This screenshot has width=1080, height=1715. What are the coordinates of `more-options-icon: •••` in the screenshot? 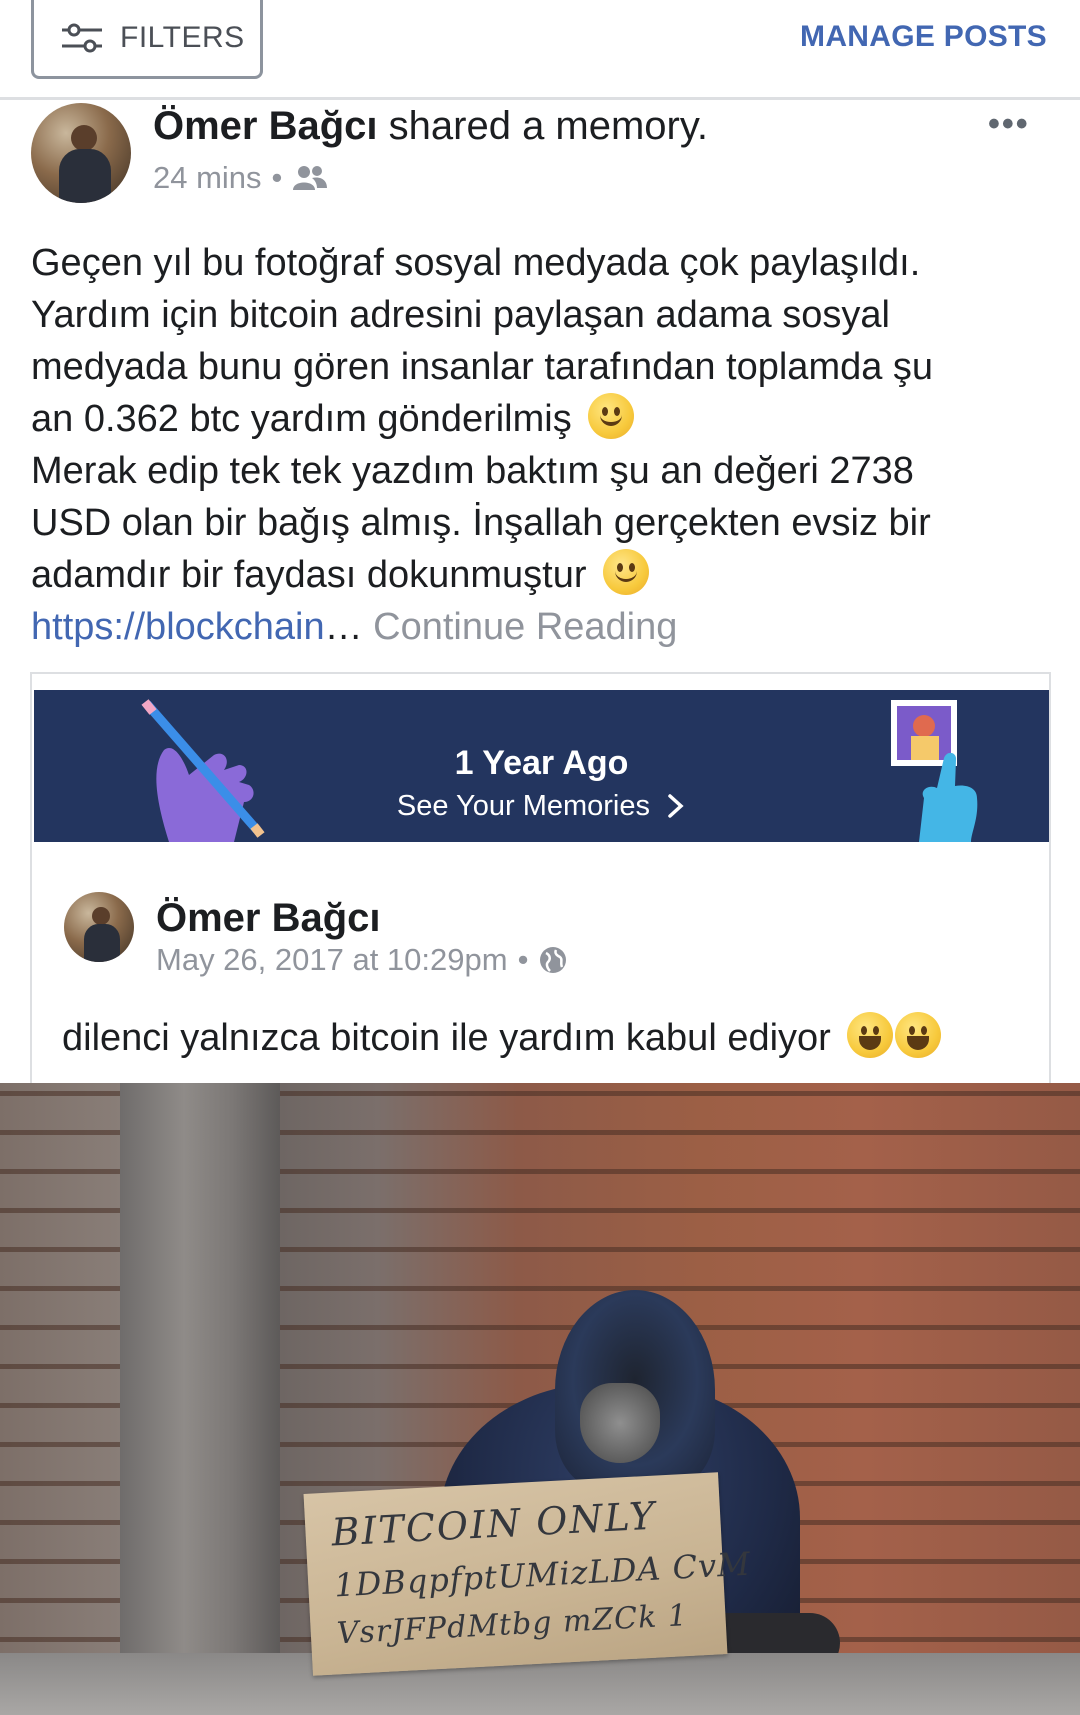 It's located at (1009, 124).